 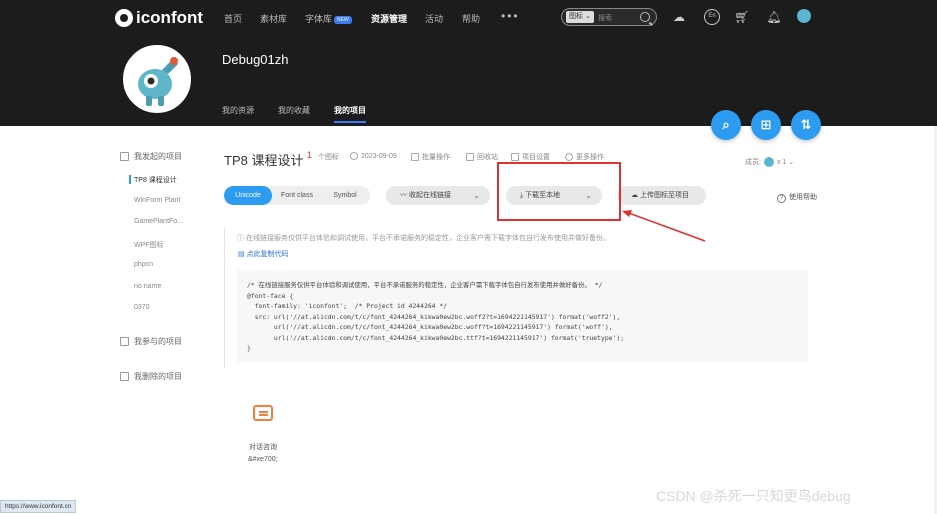 What do you see at coordinates (224, 298) in the screenshot?
I see `divider` at bounding box center [224, 298].